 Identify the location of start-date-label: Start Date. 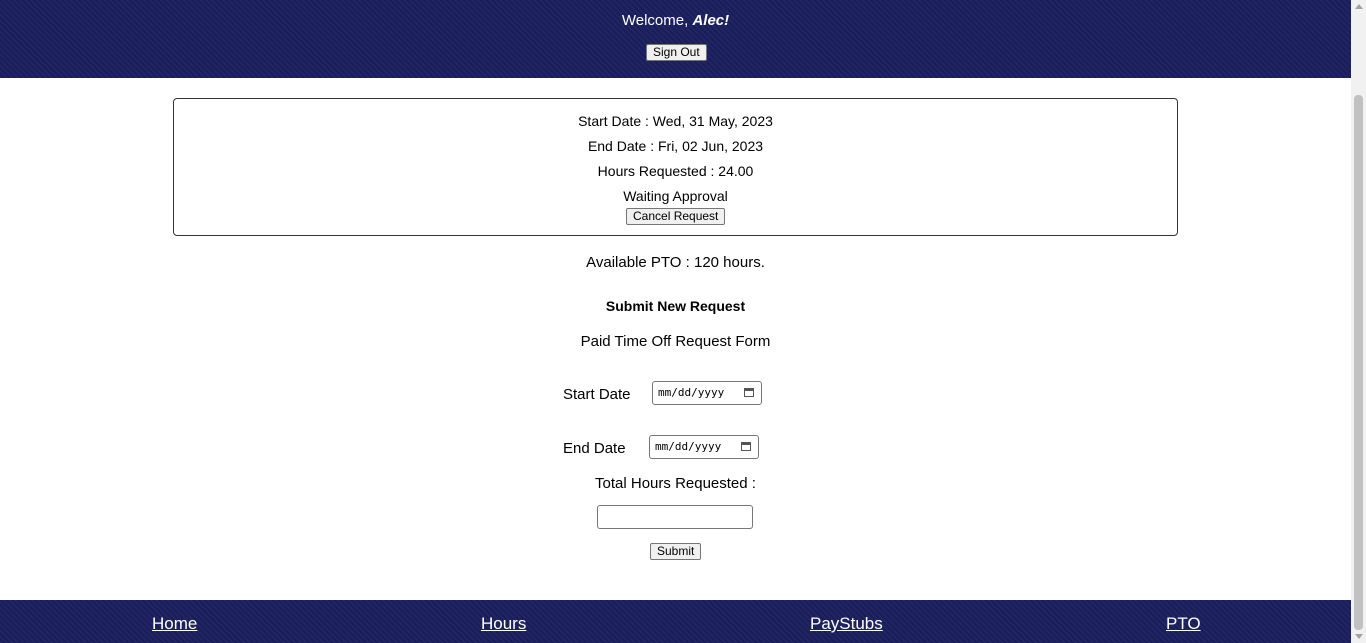
(597, 394).